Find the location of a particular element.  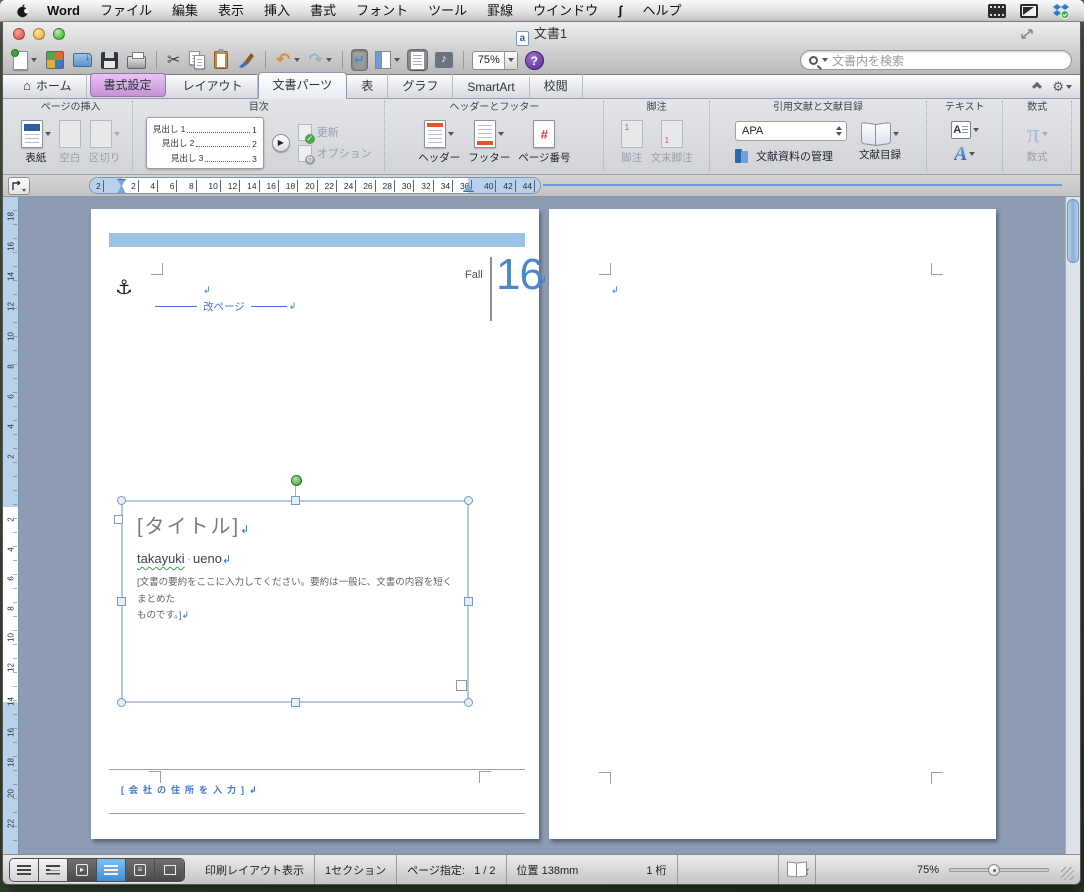

menu-window: ウインドウ is located at coordinates (565, 10).